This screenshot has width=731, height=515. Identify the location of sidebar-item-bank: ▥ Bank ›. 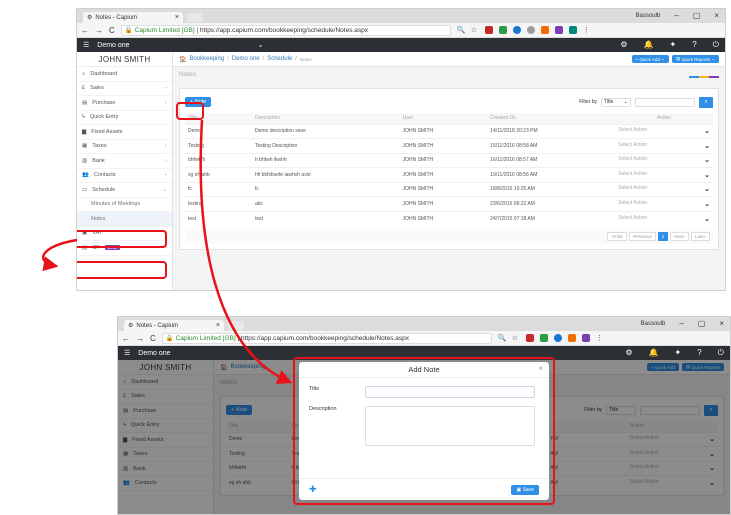
(124, 161).